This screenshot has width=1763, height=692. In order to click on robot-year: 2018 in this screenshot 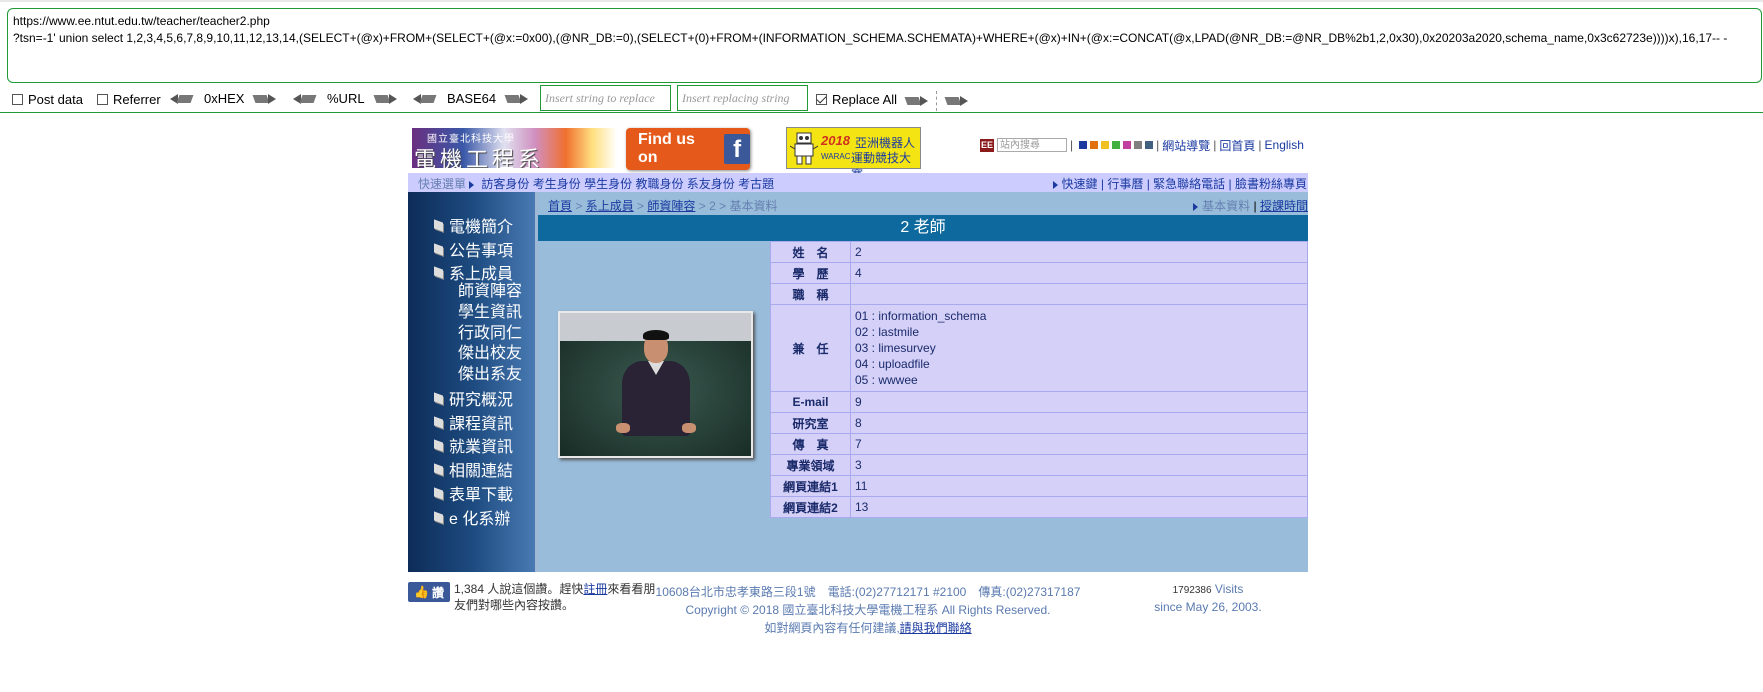, I will do `click(835, 140)`.